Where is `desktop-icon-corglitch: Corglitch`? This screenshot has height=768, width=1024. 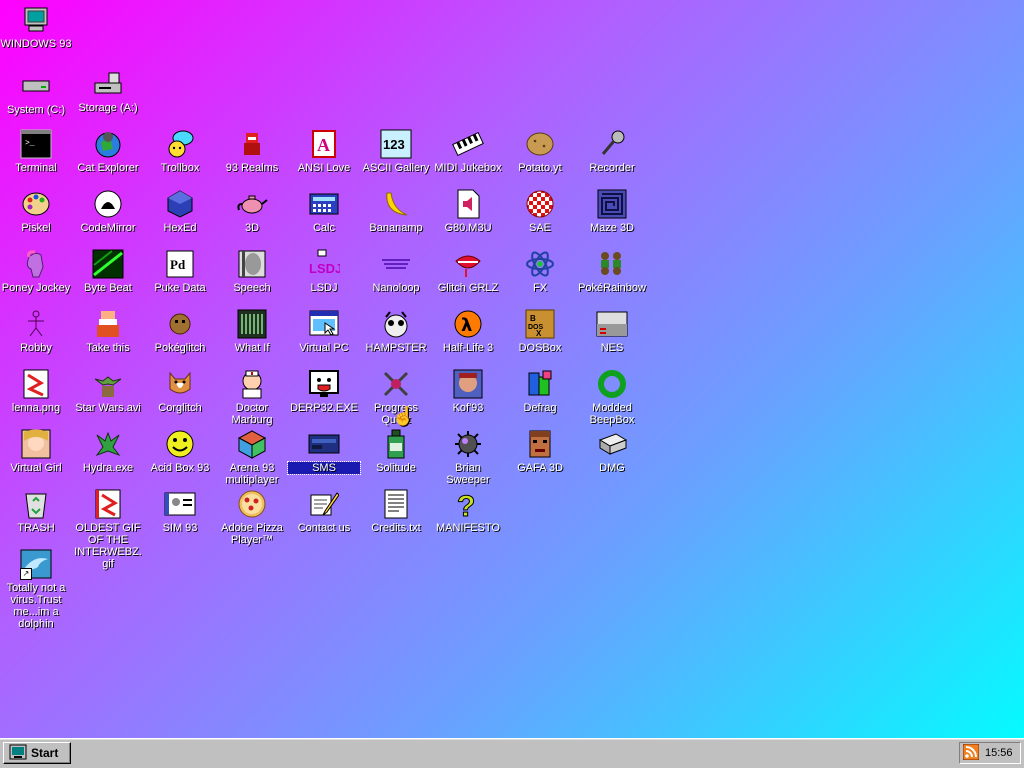 desktop-icon-corglitch: Corglitch is located at coordinates (180, 391).